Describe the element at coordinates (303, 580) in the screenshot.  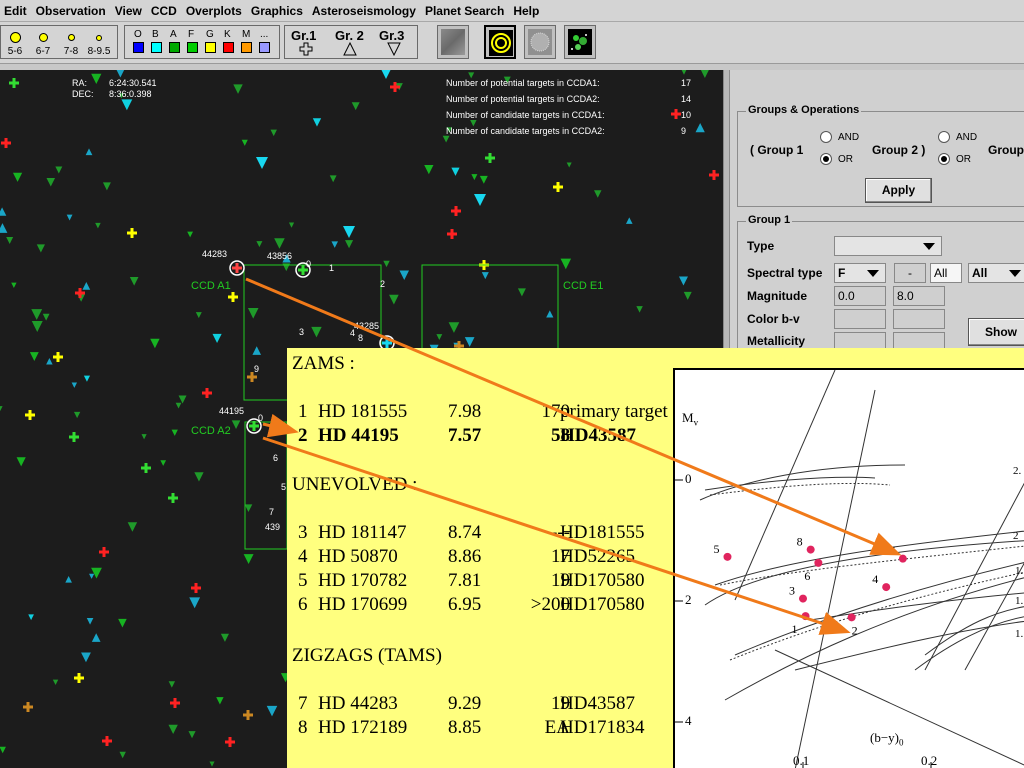
I see `target-number: 5` at that location.